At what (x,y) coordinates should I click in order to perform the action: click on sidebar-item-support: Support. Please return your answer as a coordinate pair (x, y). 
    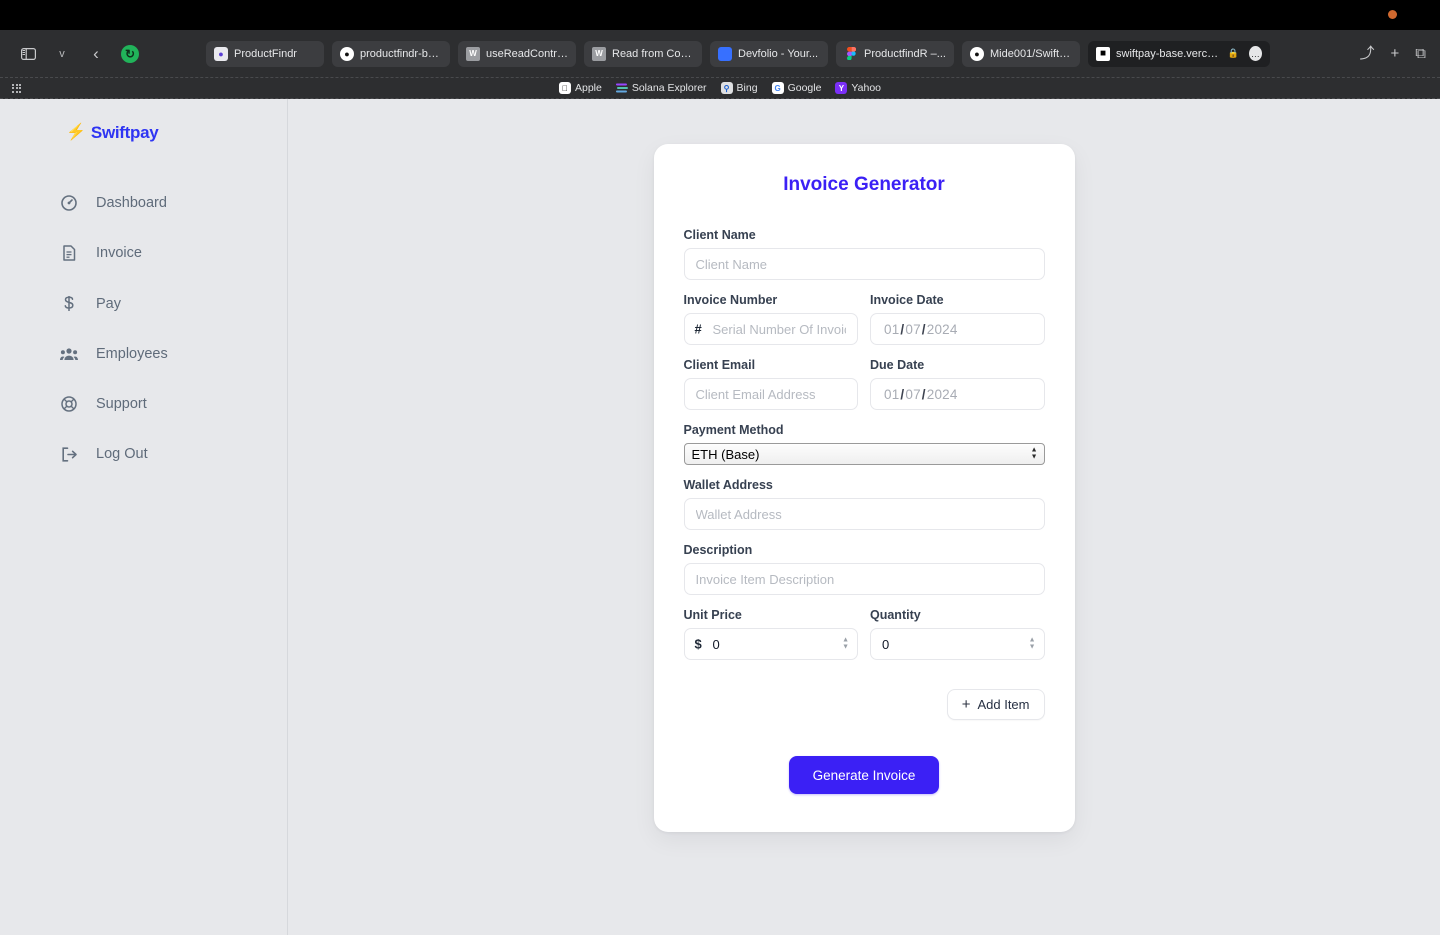
    Looking at the image, I should click on (143, 404).